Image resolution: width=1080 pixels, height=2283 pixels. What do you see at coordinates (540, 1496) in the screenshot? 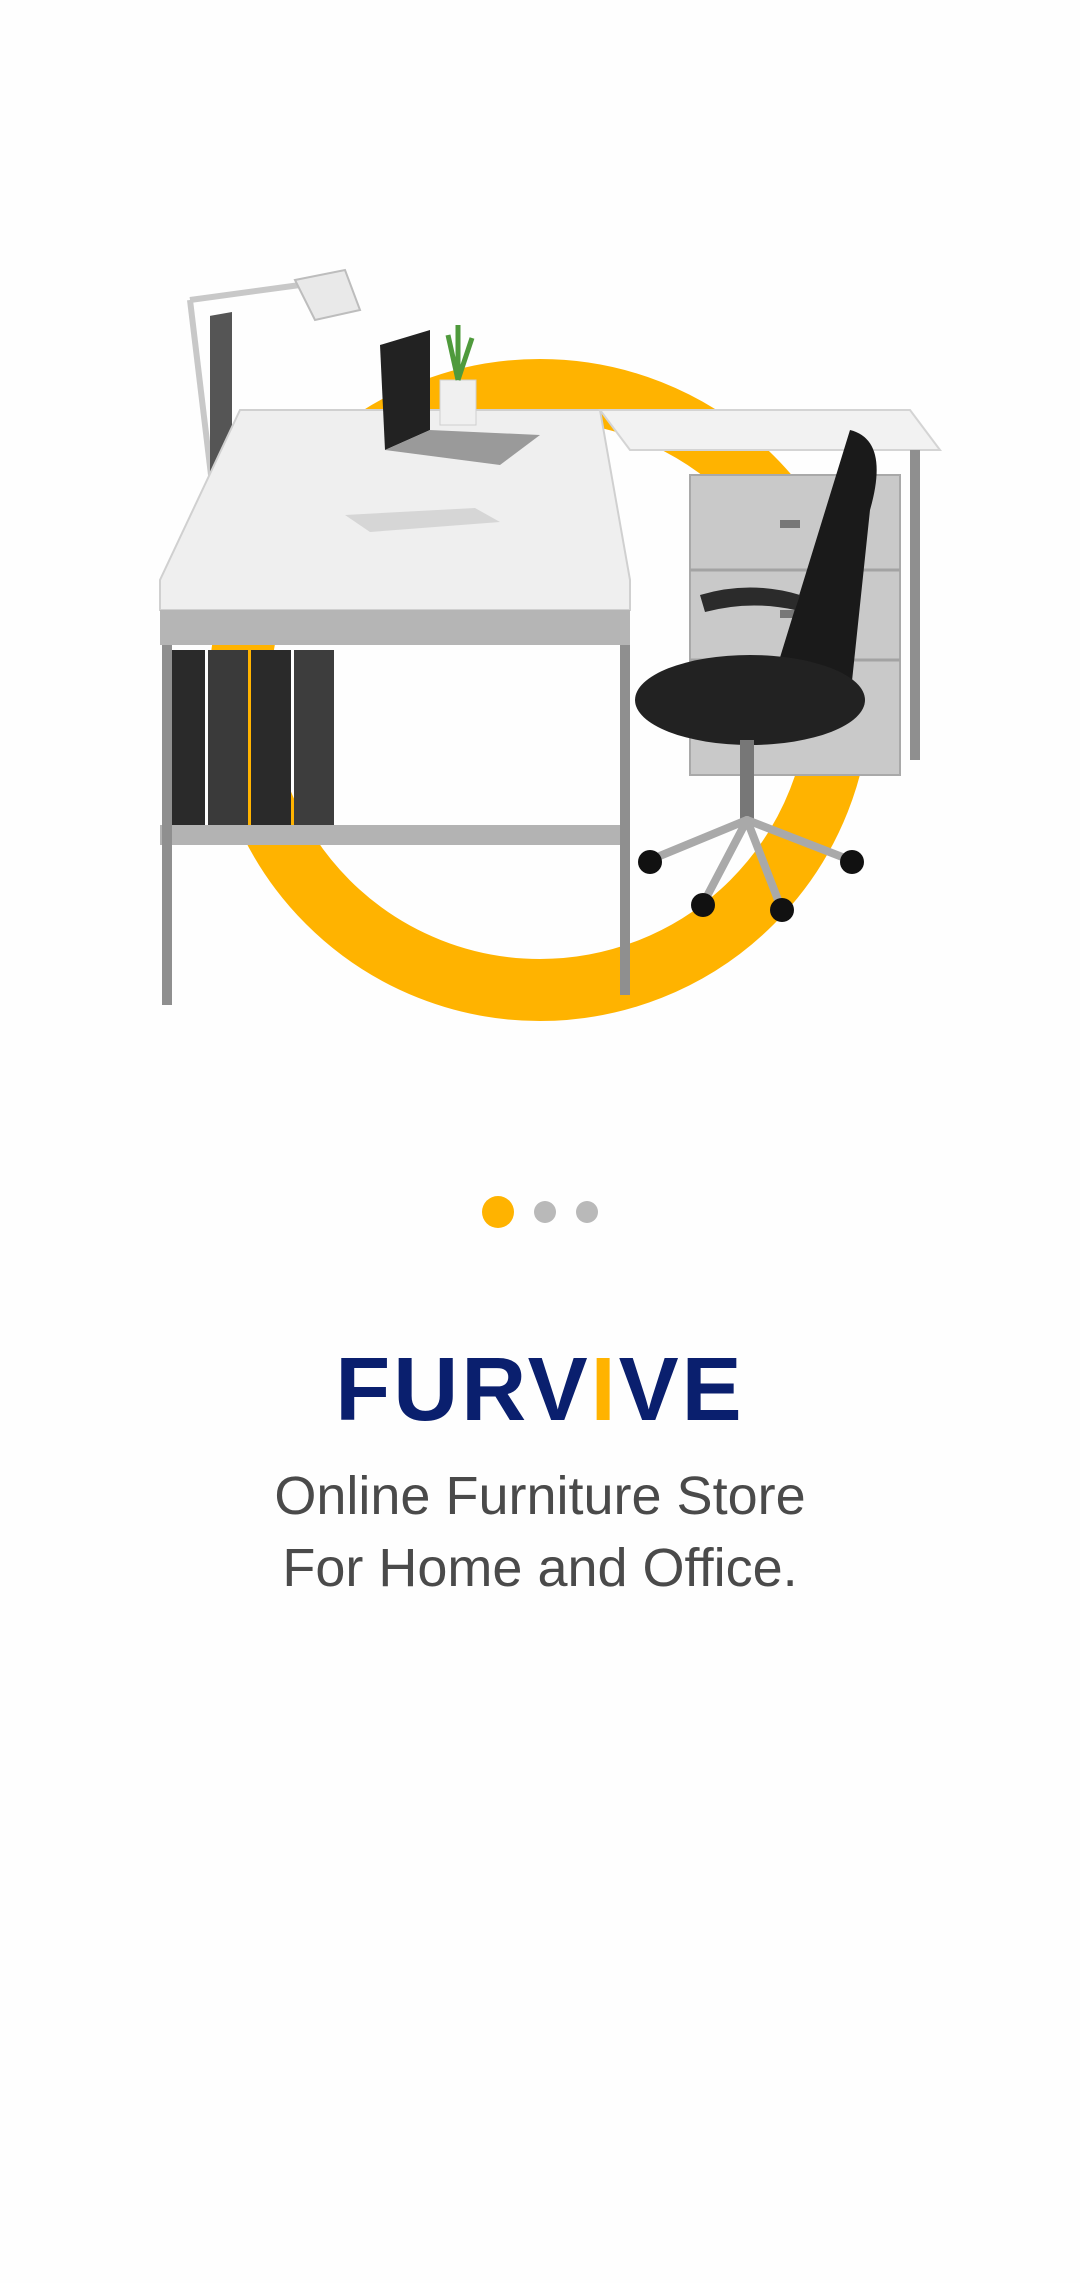
I see `tagline-line-1: Online Furniture Store` at bounding box center [540, 1496].